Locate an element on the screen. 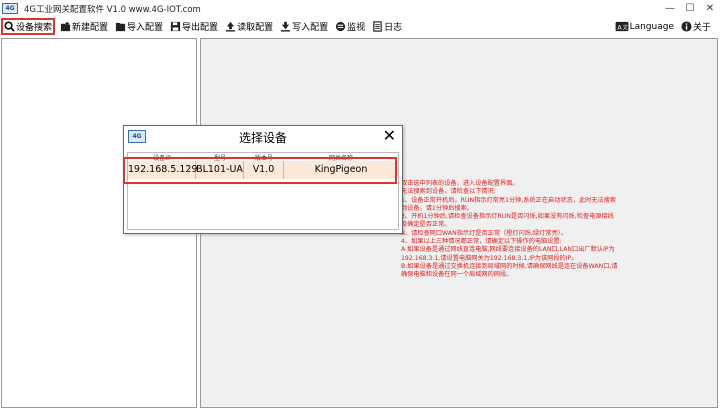 Image resolution: width=720 pixels, height=410 pixels. dialog-close-button: ✕ is located at coordinates (389, 136).